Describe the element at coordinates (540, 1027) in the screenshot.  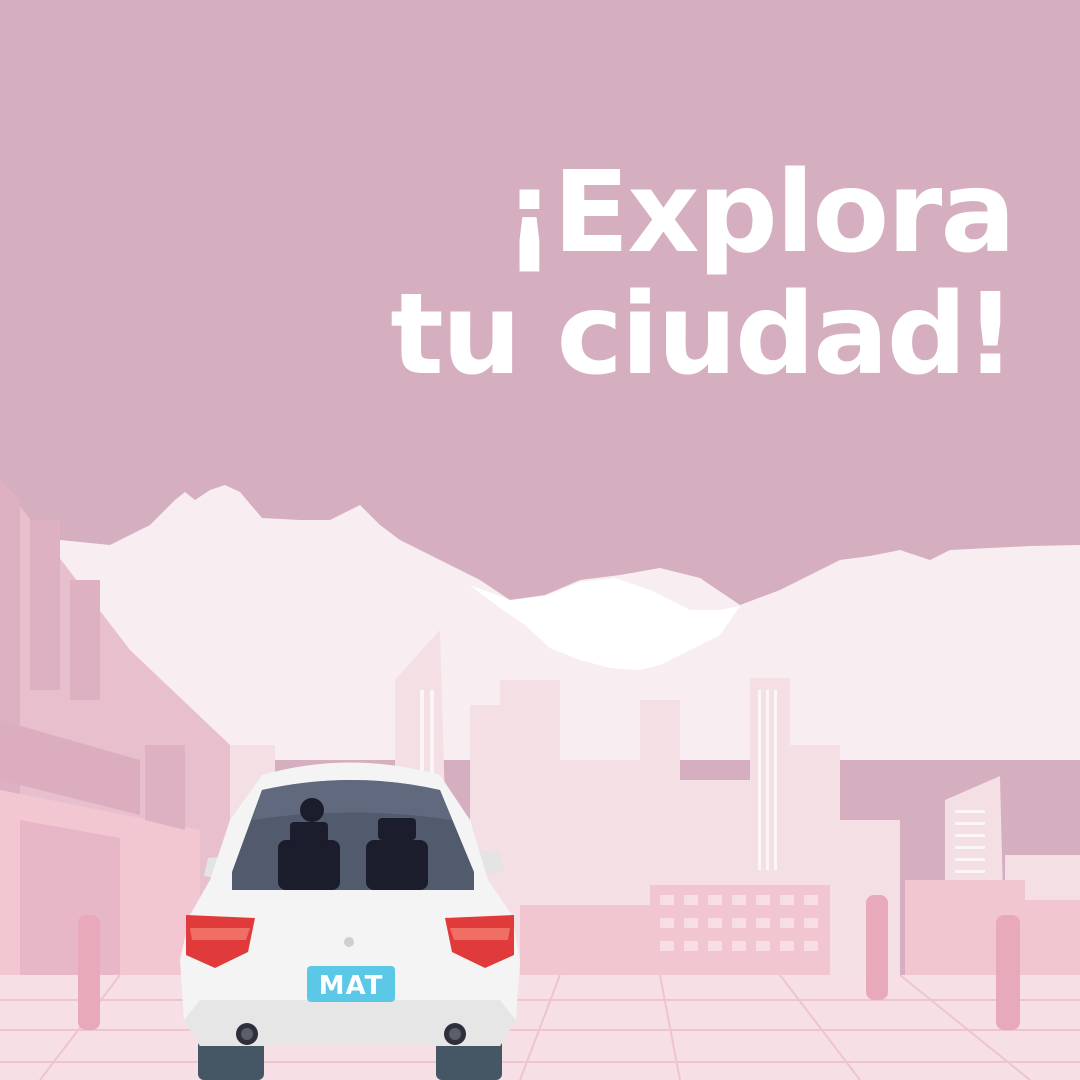
I see `plaza-ground` at that location.